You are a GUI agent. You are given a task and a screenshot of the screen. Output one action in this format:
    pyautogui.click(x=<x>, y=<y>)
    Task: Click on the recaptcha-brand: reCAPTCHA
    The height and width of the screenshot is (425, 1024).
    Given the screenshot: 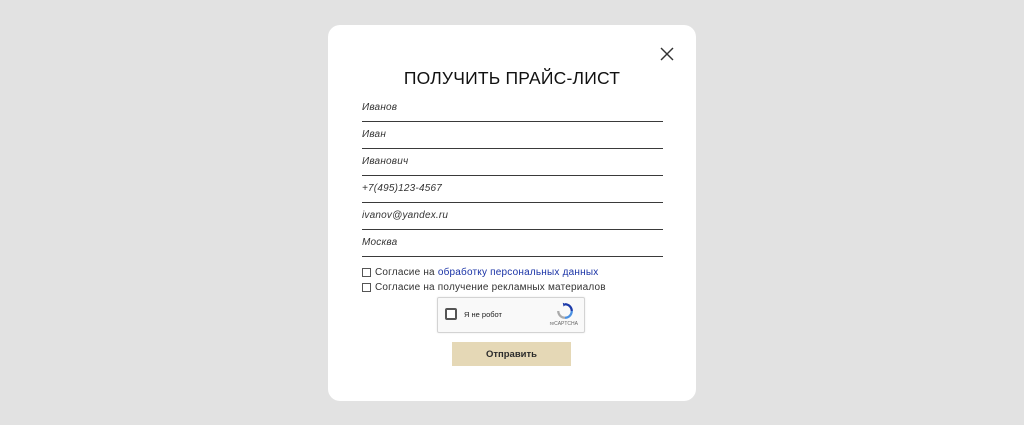 What is the action you would take?
    pyautogui.click(x=563, y=324)
    